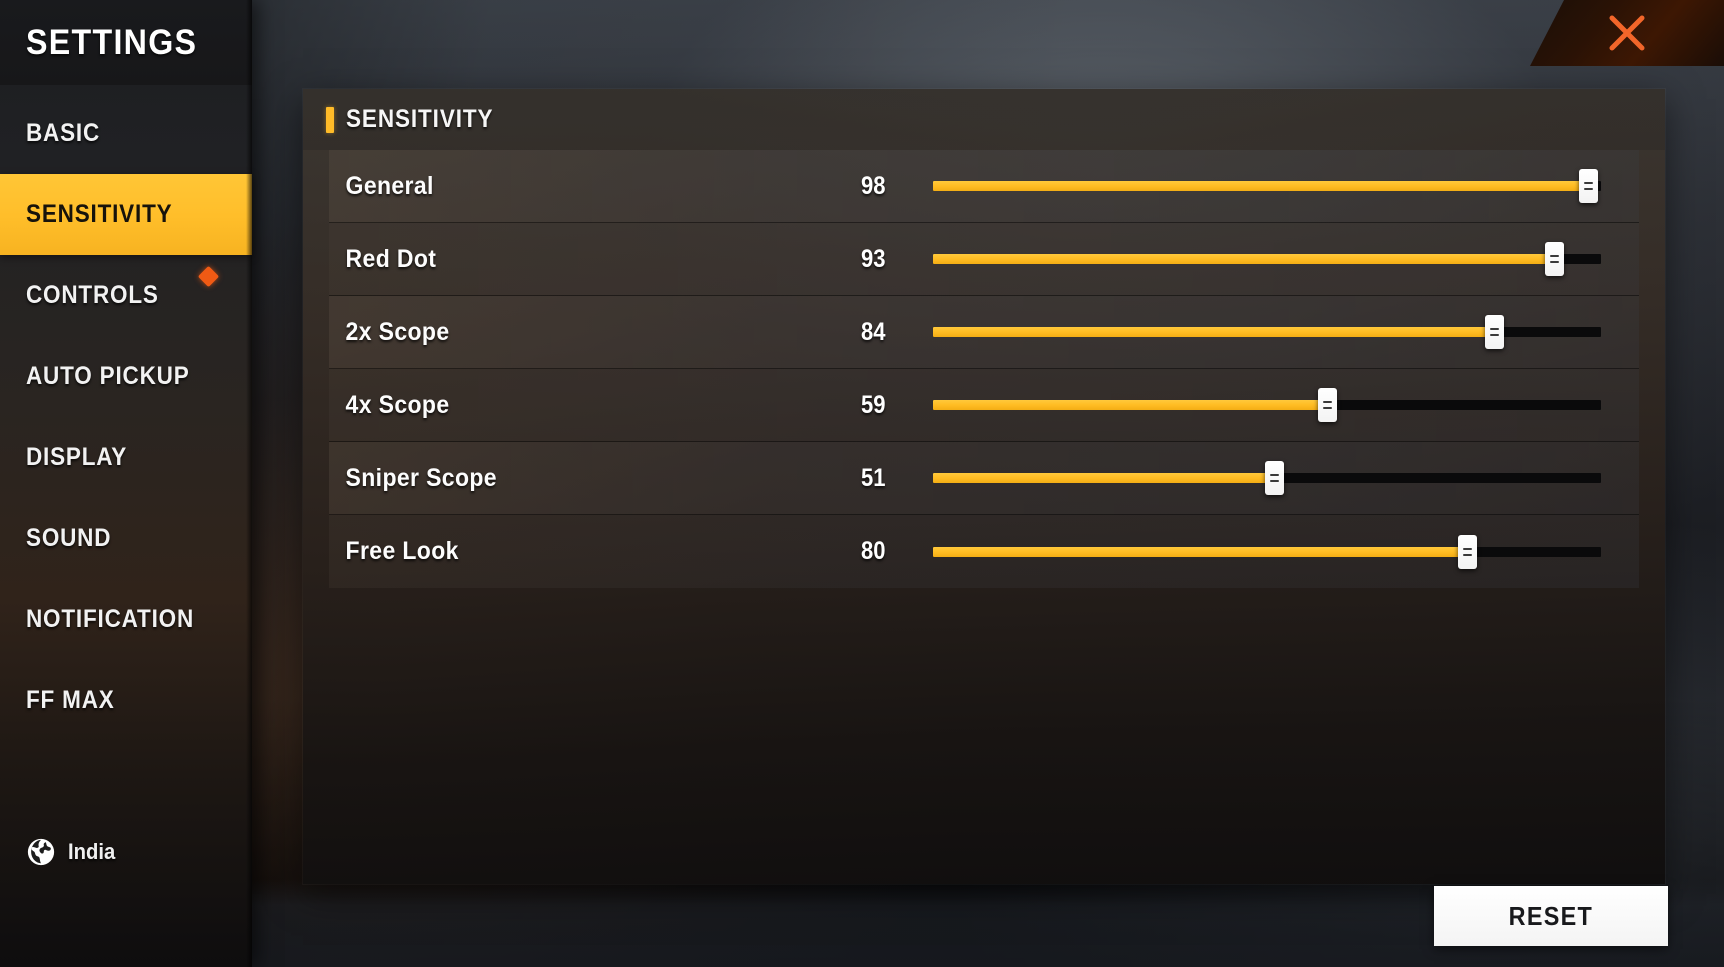 This screenshot has height=967, width=1724. Describe the element at coordinates (69, 538) in the screenshot. I see `sidebar-item-label: SOUND` at that location.